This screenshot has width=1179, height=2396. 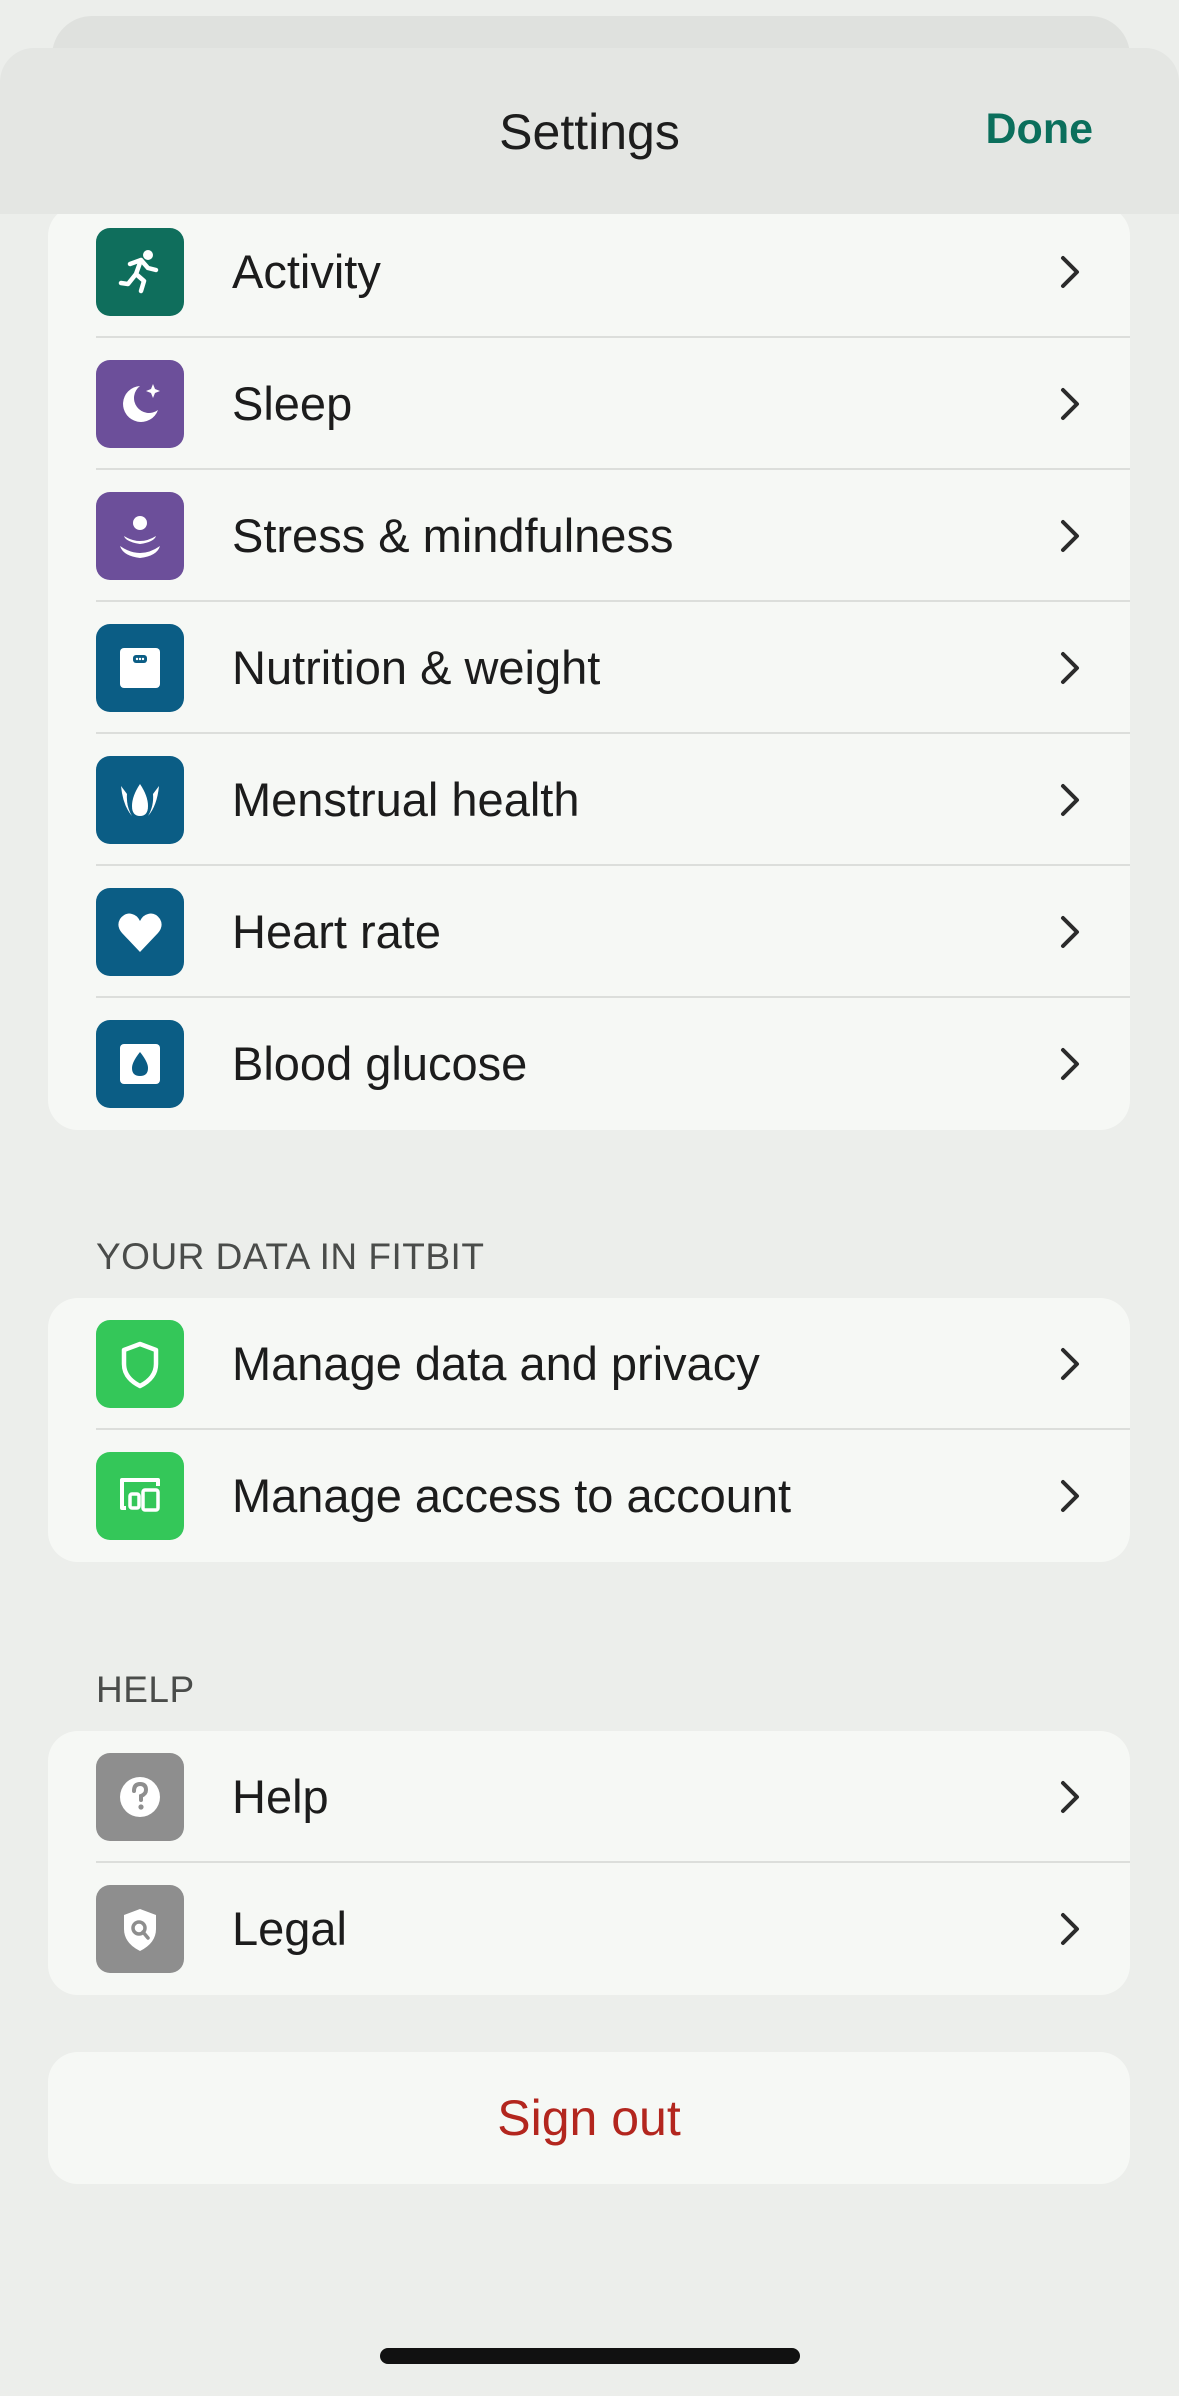 I want to click on help-settings-group: Help Legal, so click(x=589, y=1863).